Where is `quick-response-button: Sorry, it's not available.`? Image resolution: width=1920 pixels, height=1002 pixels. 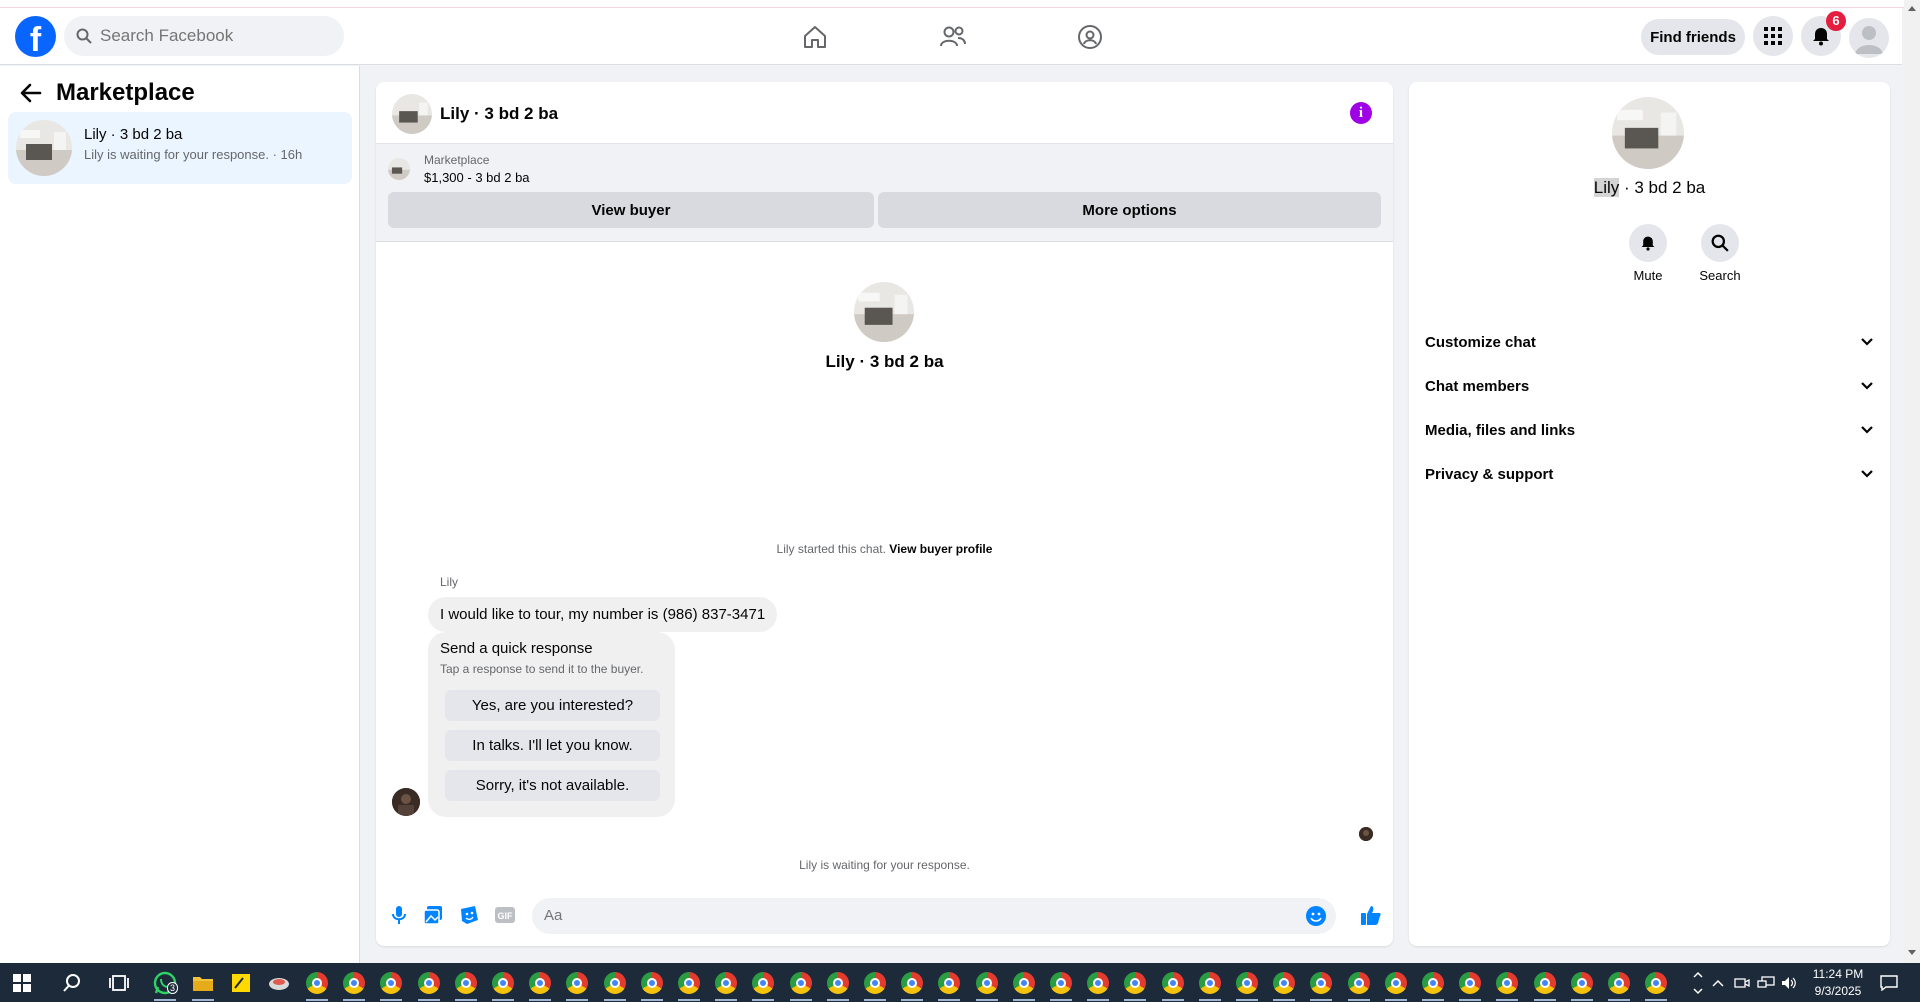
quick-response-button: Sorry, it's not available. is located at coordinates (552, 785).